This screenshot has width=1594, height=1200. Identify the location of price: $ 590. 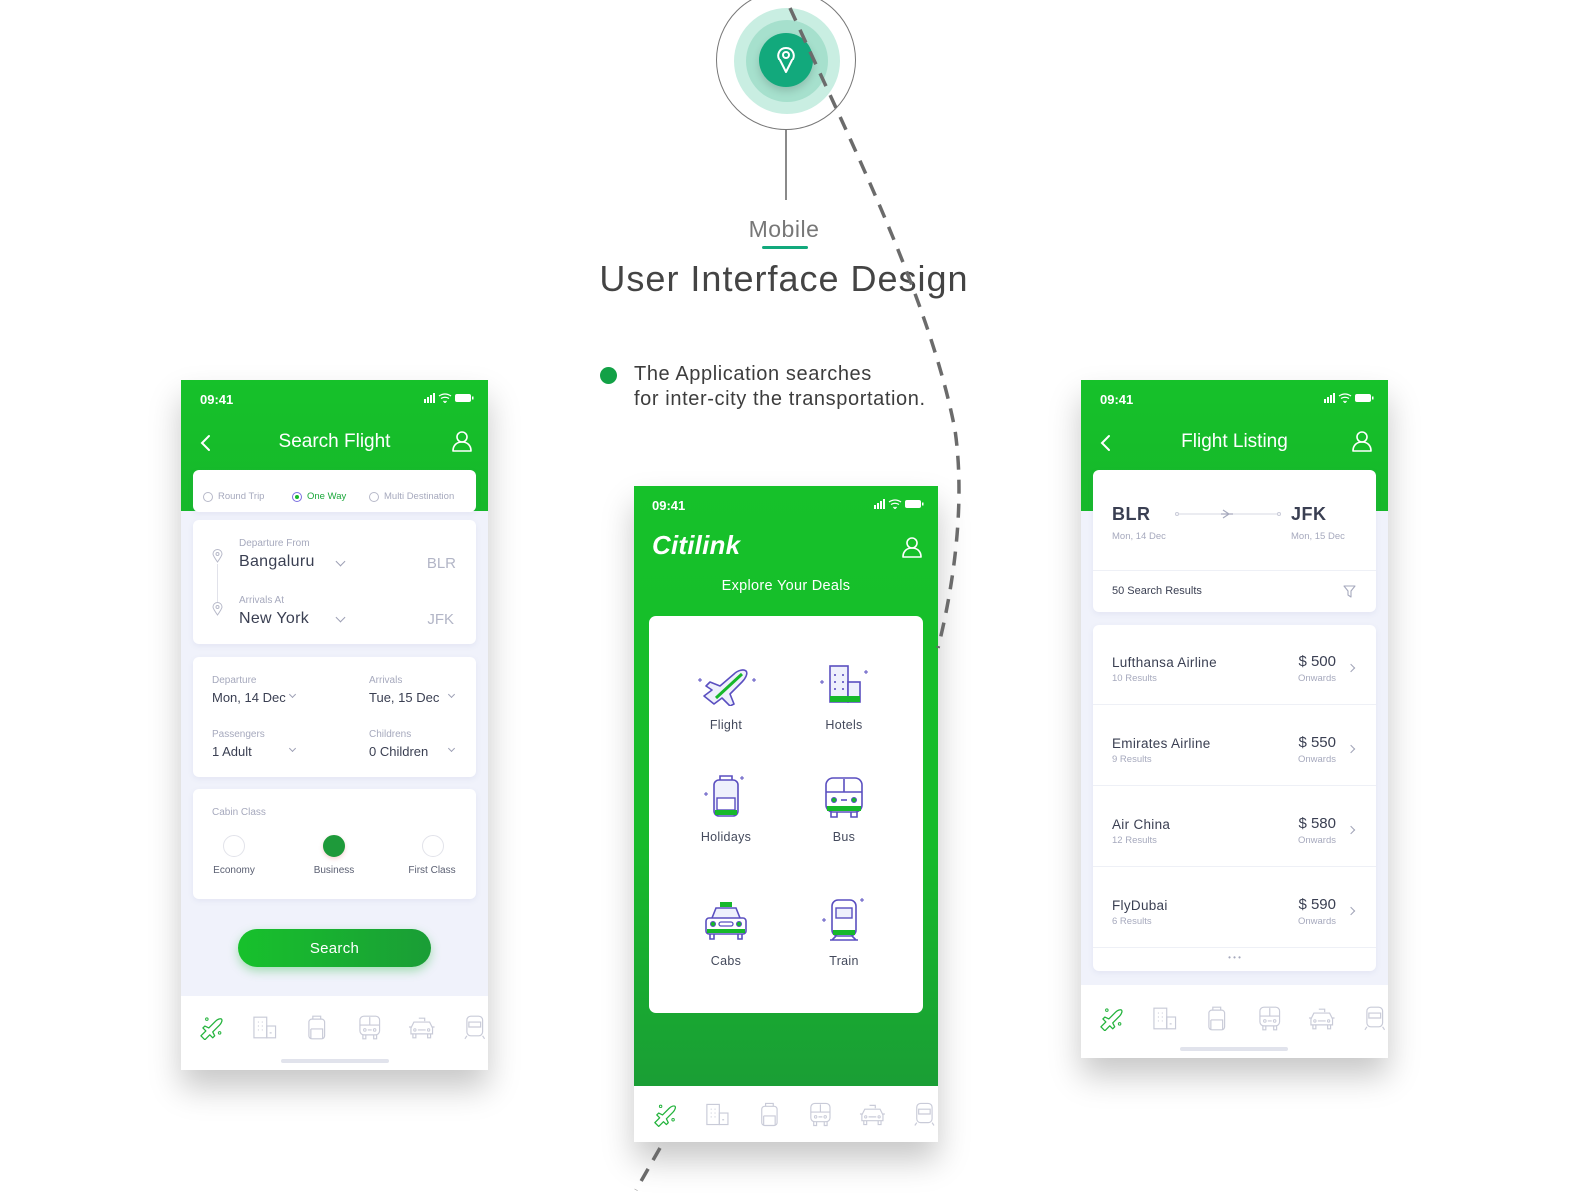
(1317, 904).